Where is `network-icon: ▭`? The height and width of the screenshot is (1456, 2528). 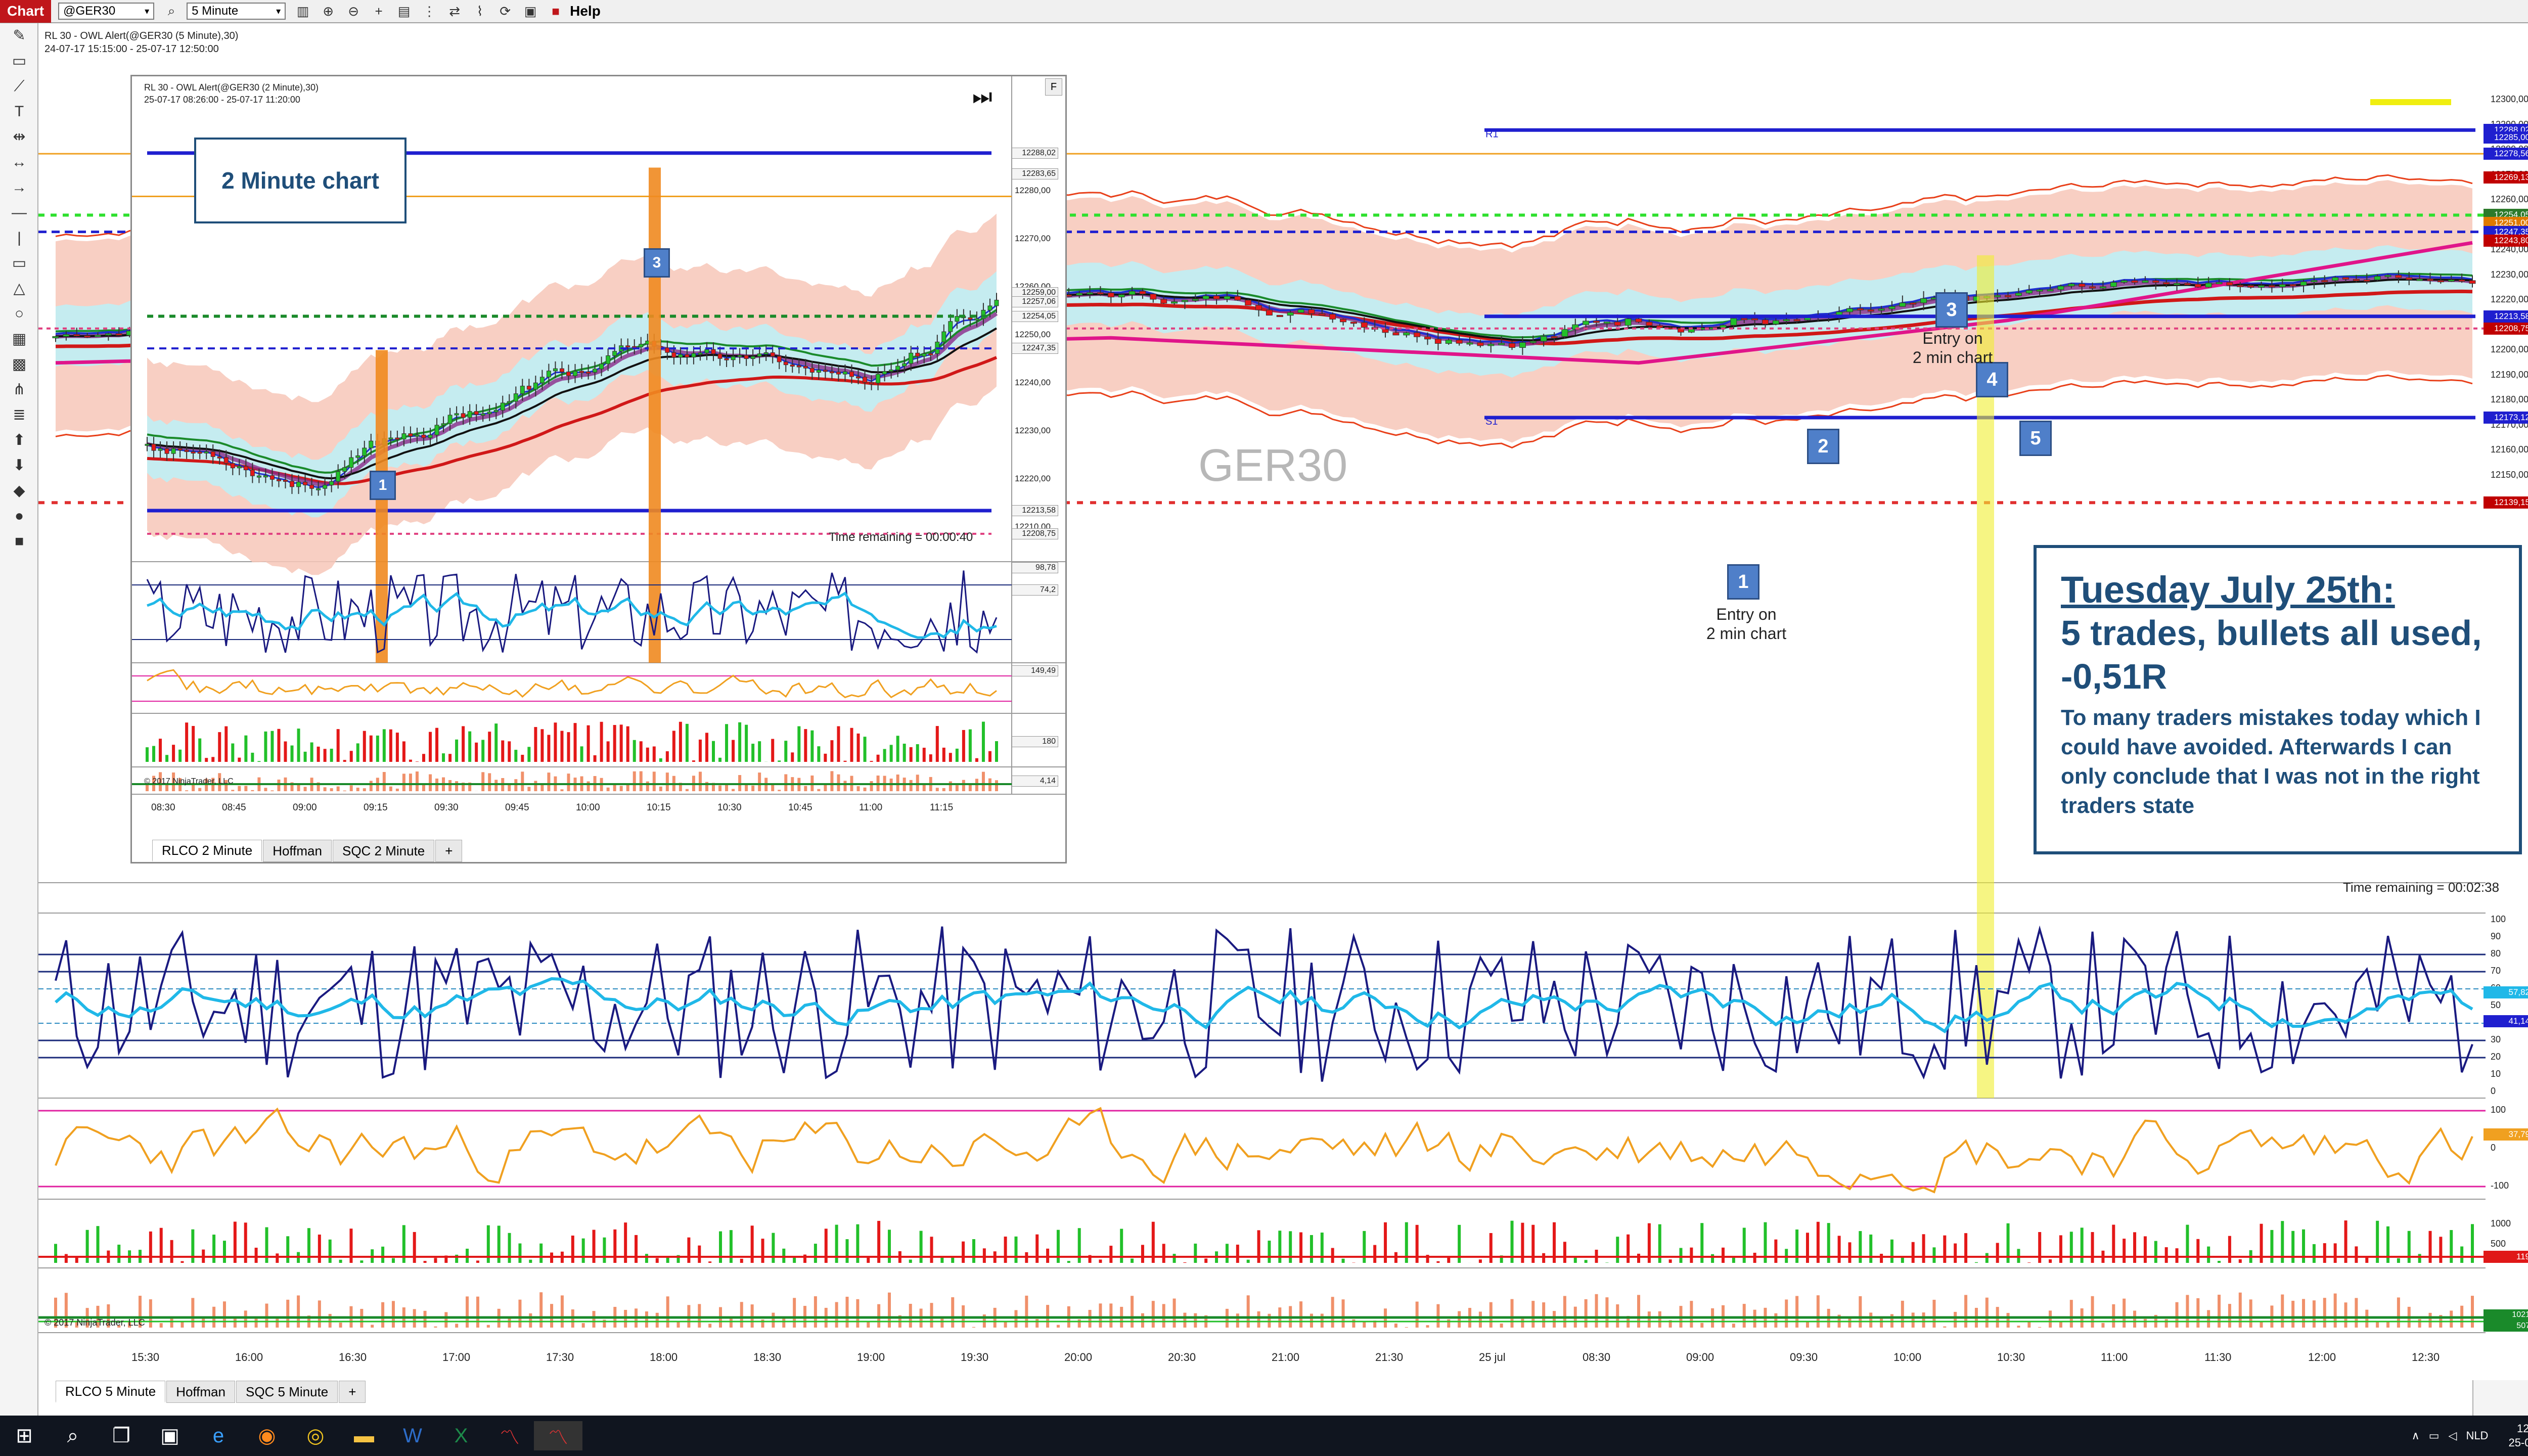
network-icon: ▭ is located at coordinates (2435, 1435).